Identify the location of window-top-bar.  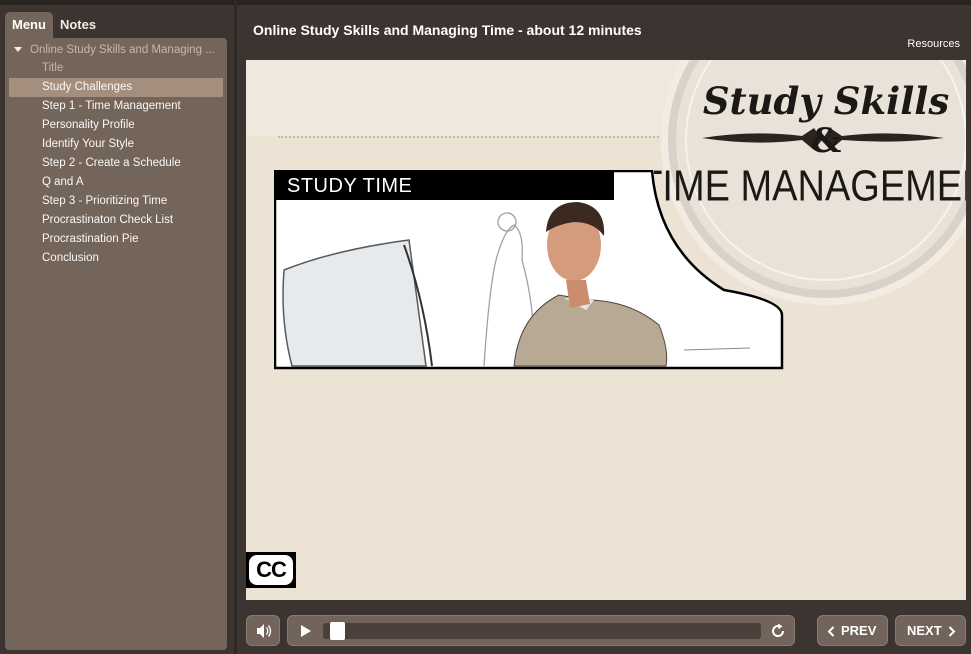
(485, 2).